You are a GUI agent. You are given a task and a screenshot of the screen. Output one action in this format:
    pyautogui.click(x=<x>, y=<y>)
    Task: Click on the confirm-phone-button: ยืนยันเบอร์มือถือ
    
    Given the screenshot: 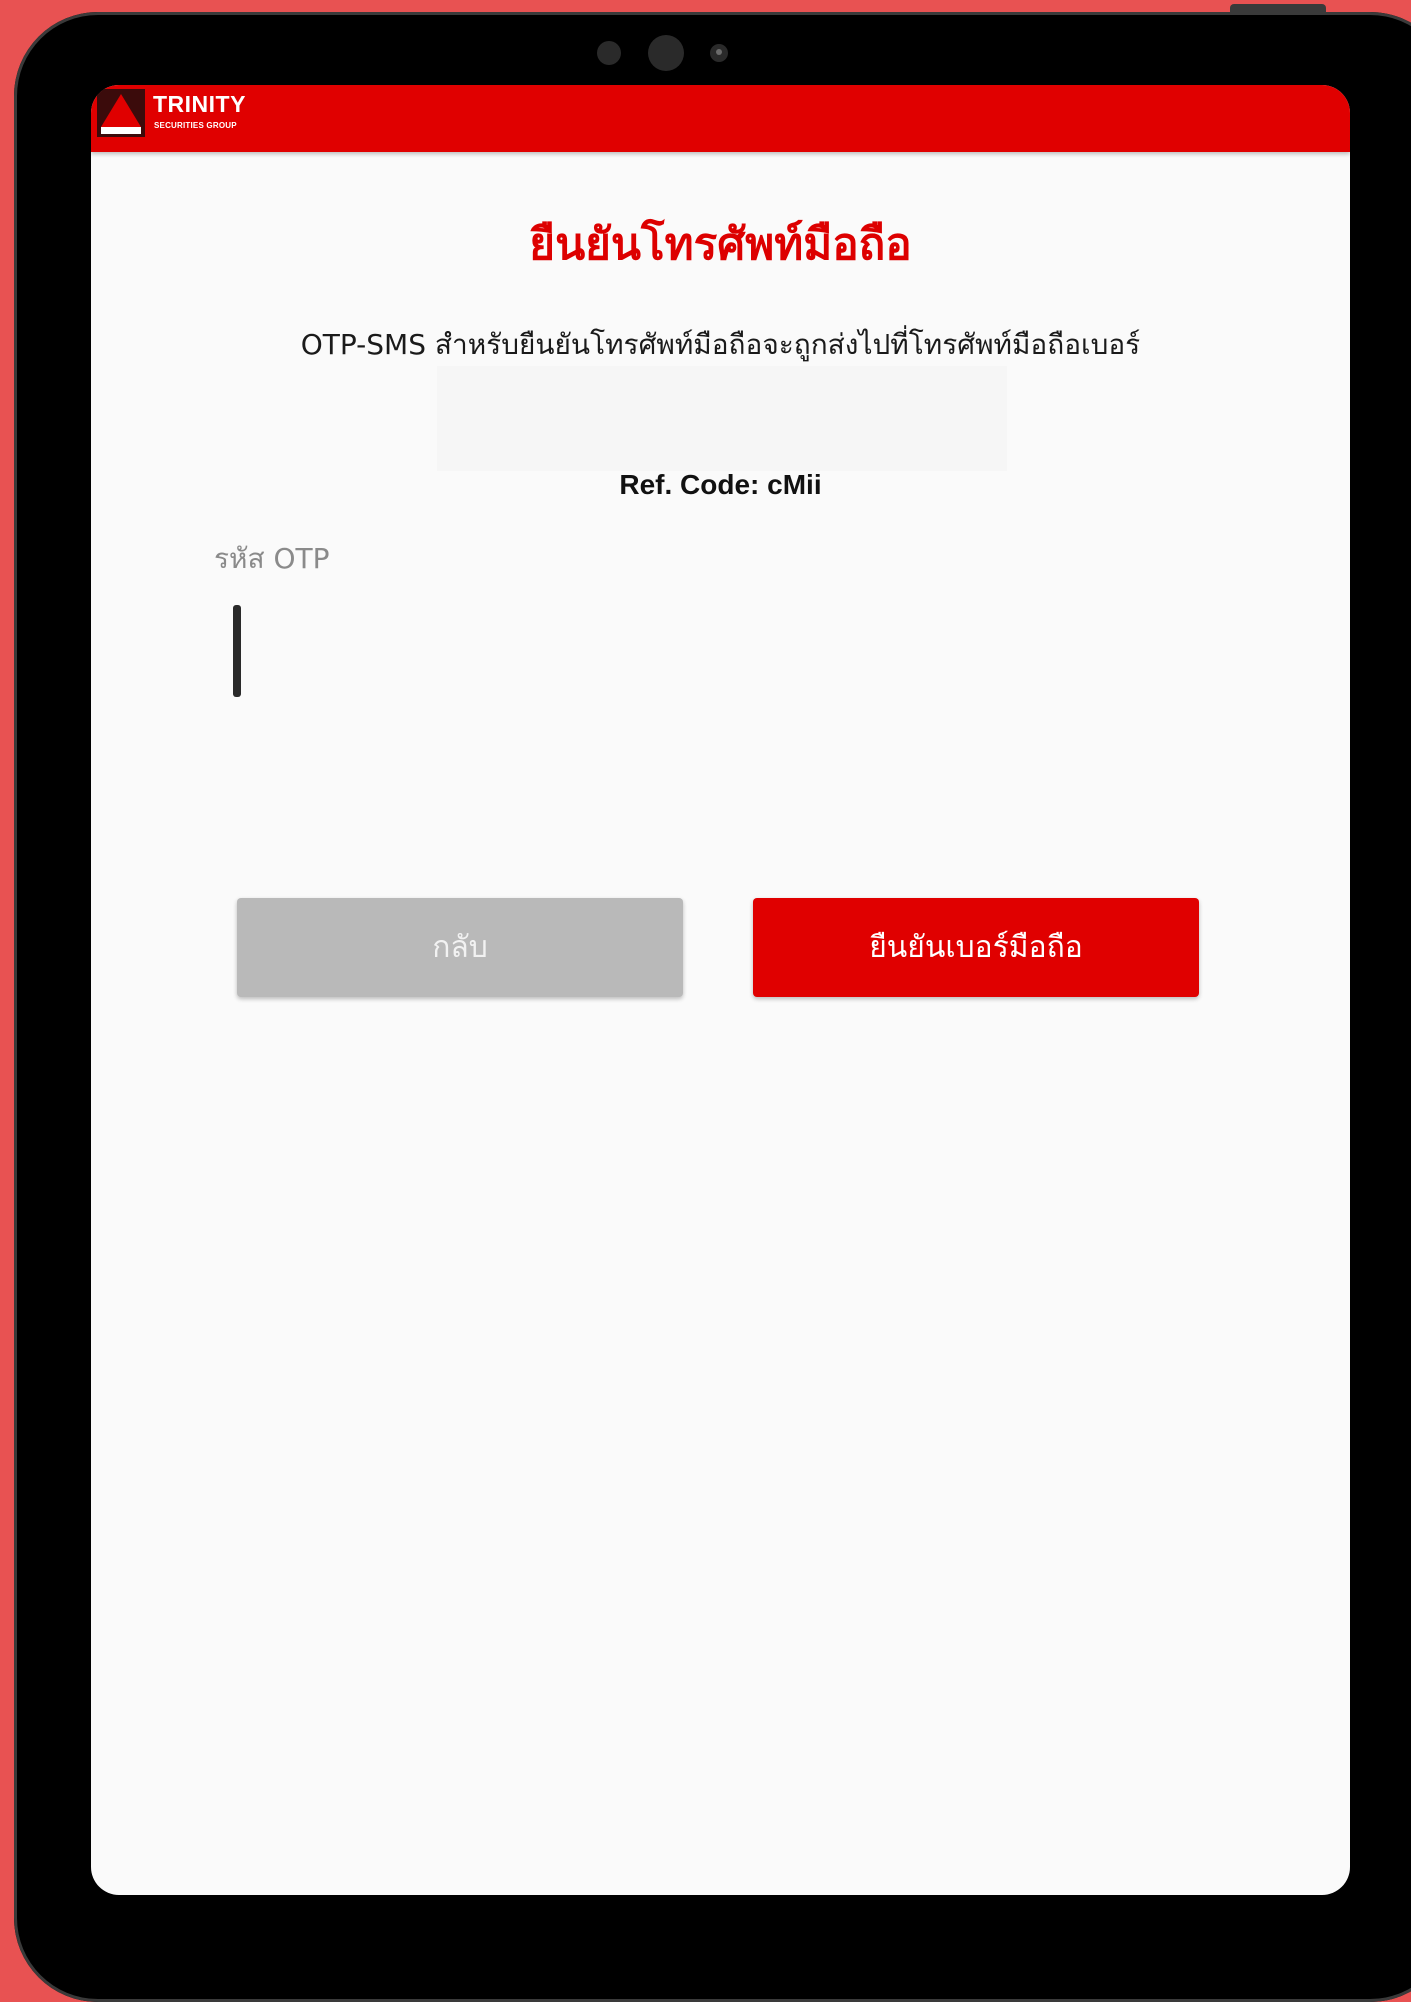 What is the action you would take?
    pyautogui.click(x=976, y=947)
    